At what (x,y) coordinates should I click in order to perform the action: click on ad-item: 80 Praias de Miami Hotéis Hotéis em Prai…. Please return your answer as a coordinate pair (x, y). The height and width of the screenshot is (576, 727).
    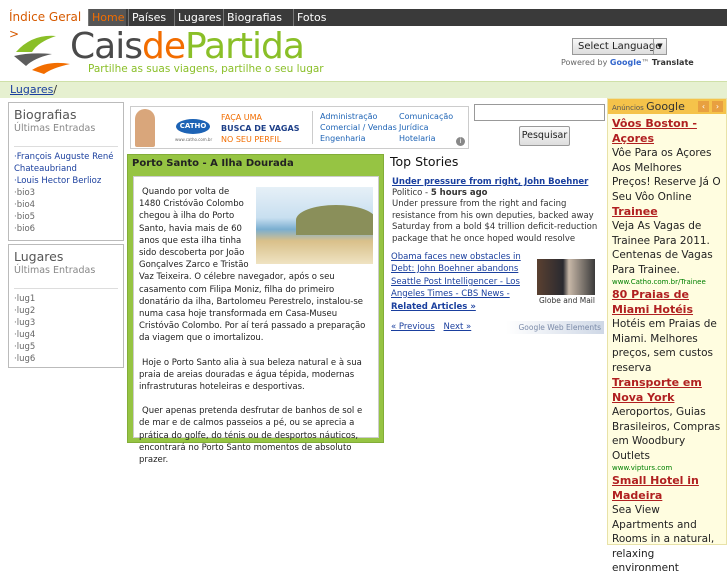
    Looking at the image, I should click on (667, 331).